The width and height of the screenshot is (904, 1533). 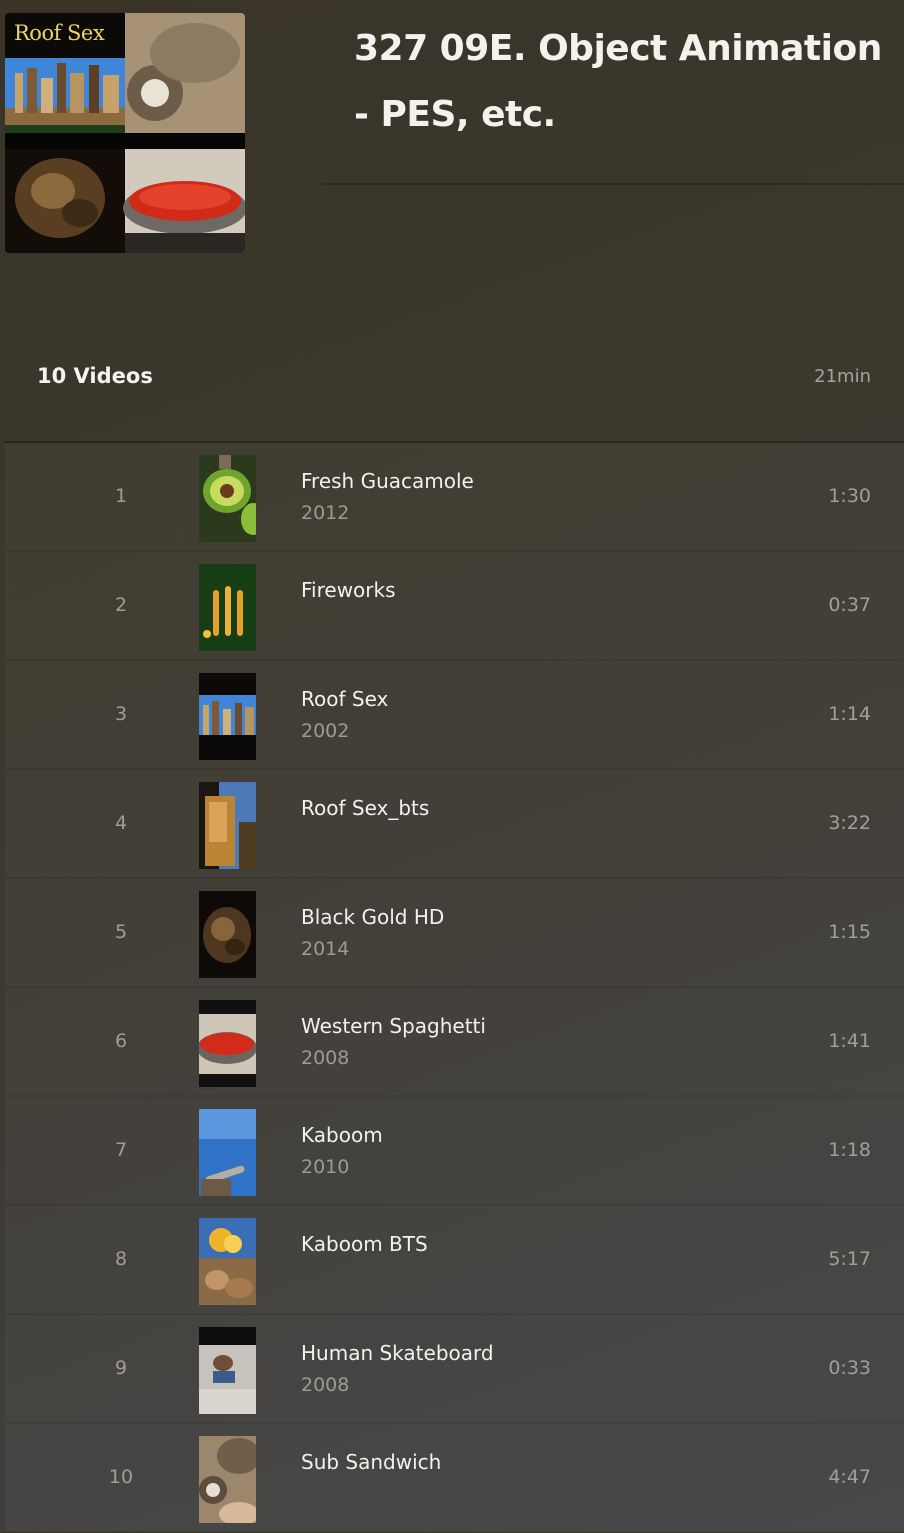 I want to click on video-duration: 1:30, so click(x=849, y=496).